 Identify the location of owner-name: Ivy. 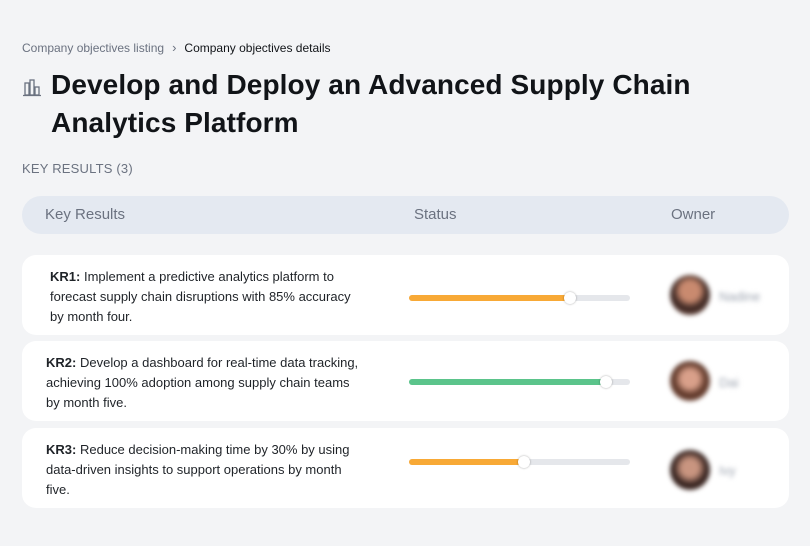
(727, 470).